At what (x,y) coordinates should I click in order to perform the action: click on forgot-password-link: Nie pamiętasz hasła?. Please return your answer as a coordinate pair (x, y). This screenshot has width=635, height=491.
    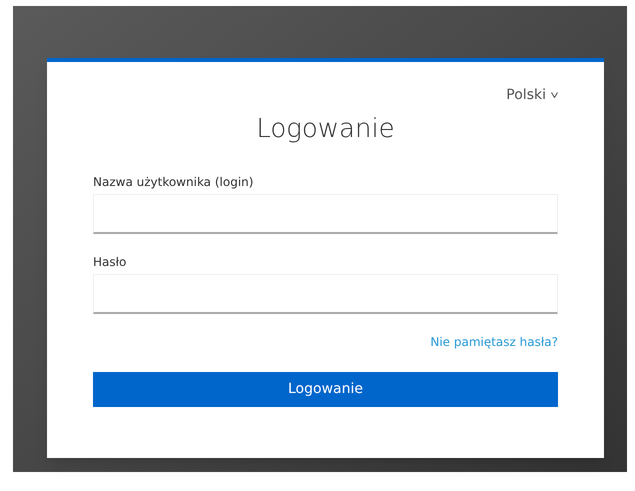
    Looking at the image, I should click on (494, 342).